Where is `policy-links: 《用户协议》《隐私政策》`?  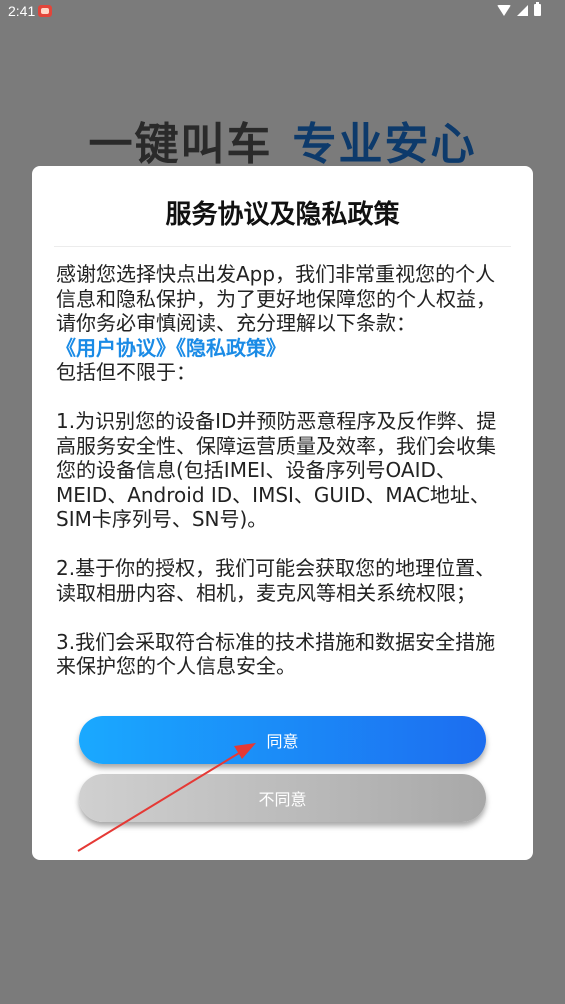 policy-links: 《用户协议》《隐私政策》 is located at coordinates (281, 348).